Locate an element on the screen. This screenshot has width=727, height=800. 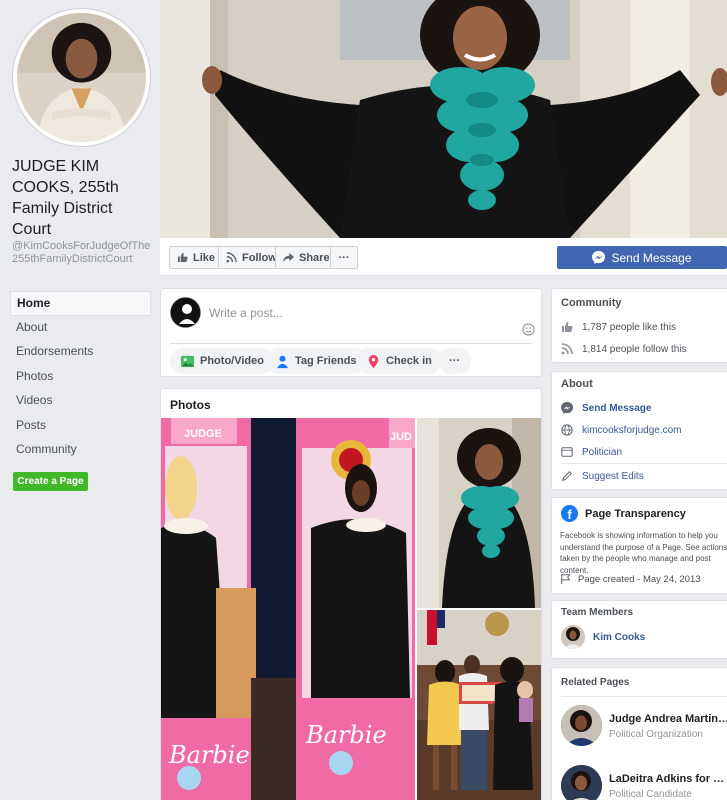
follow-label: Follow is located at coordinates (259, 257).